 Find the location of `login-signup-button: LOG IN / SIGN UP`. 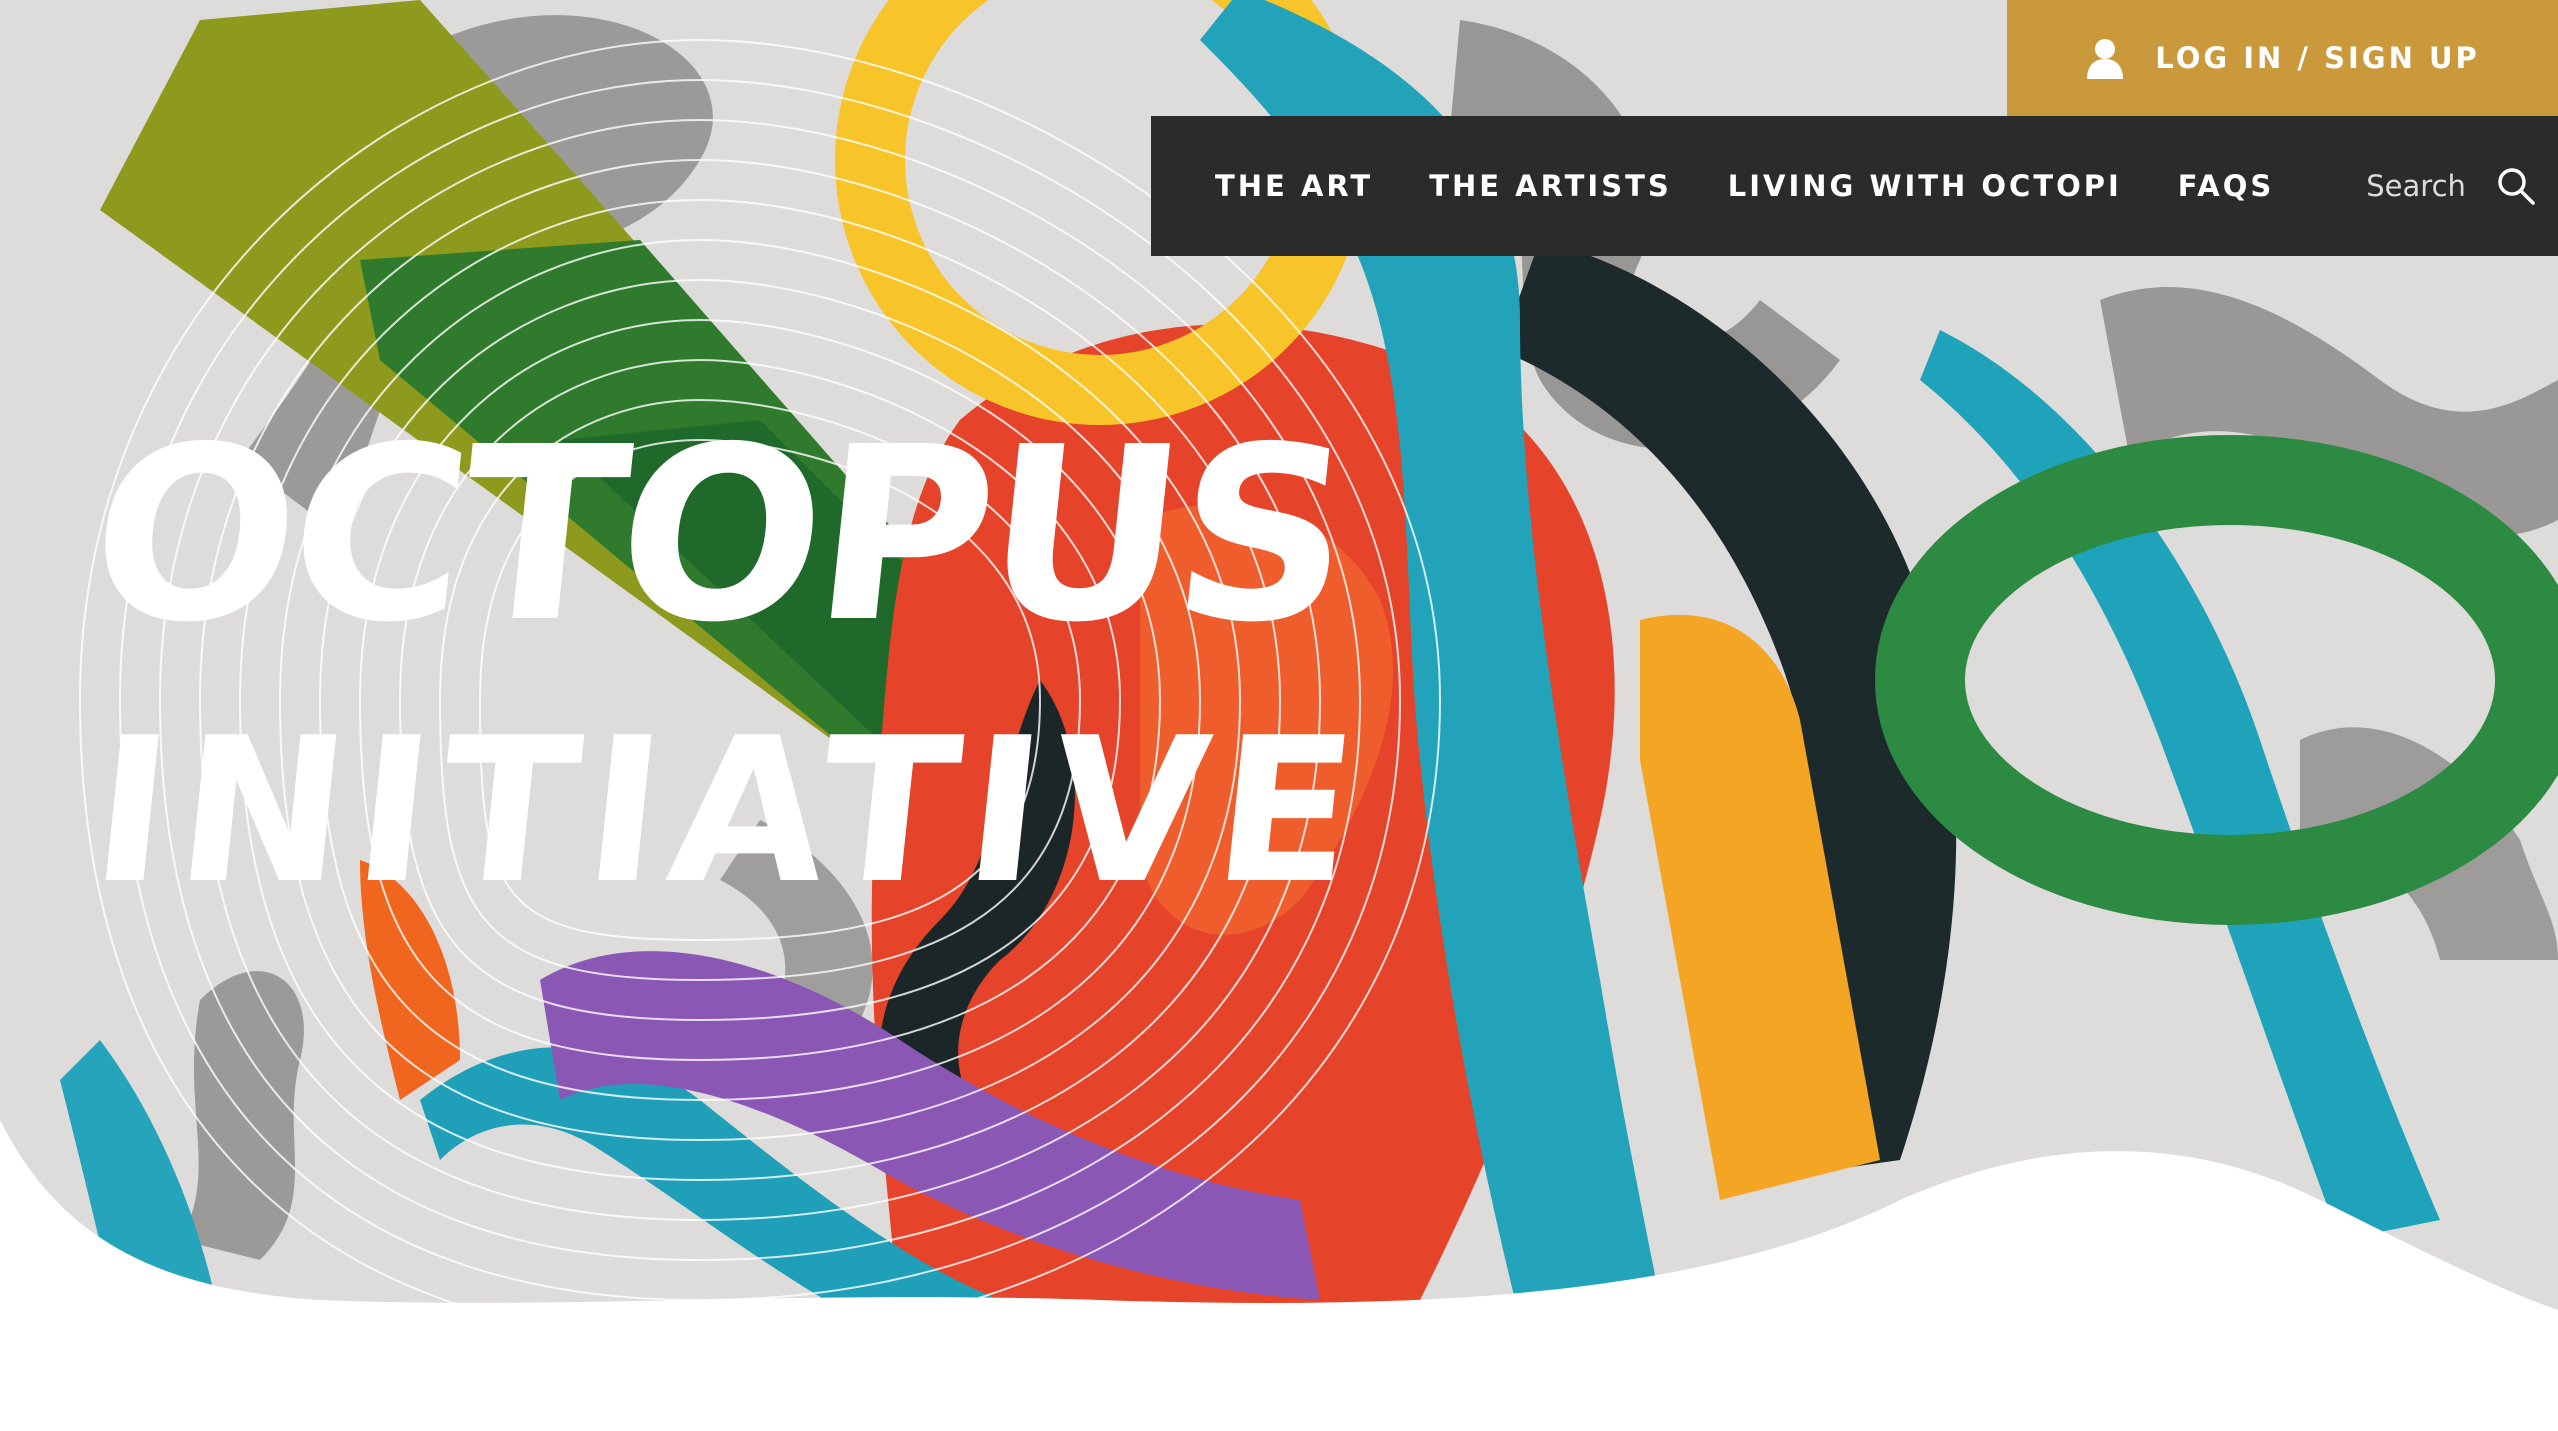

login-signup-button: LOG IN / SIGN UP is located at coordinates (2282, 58).